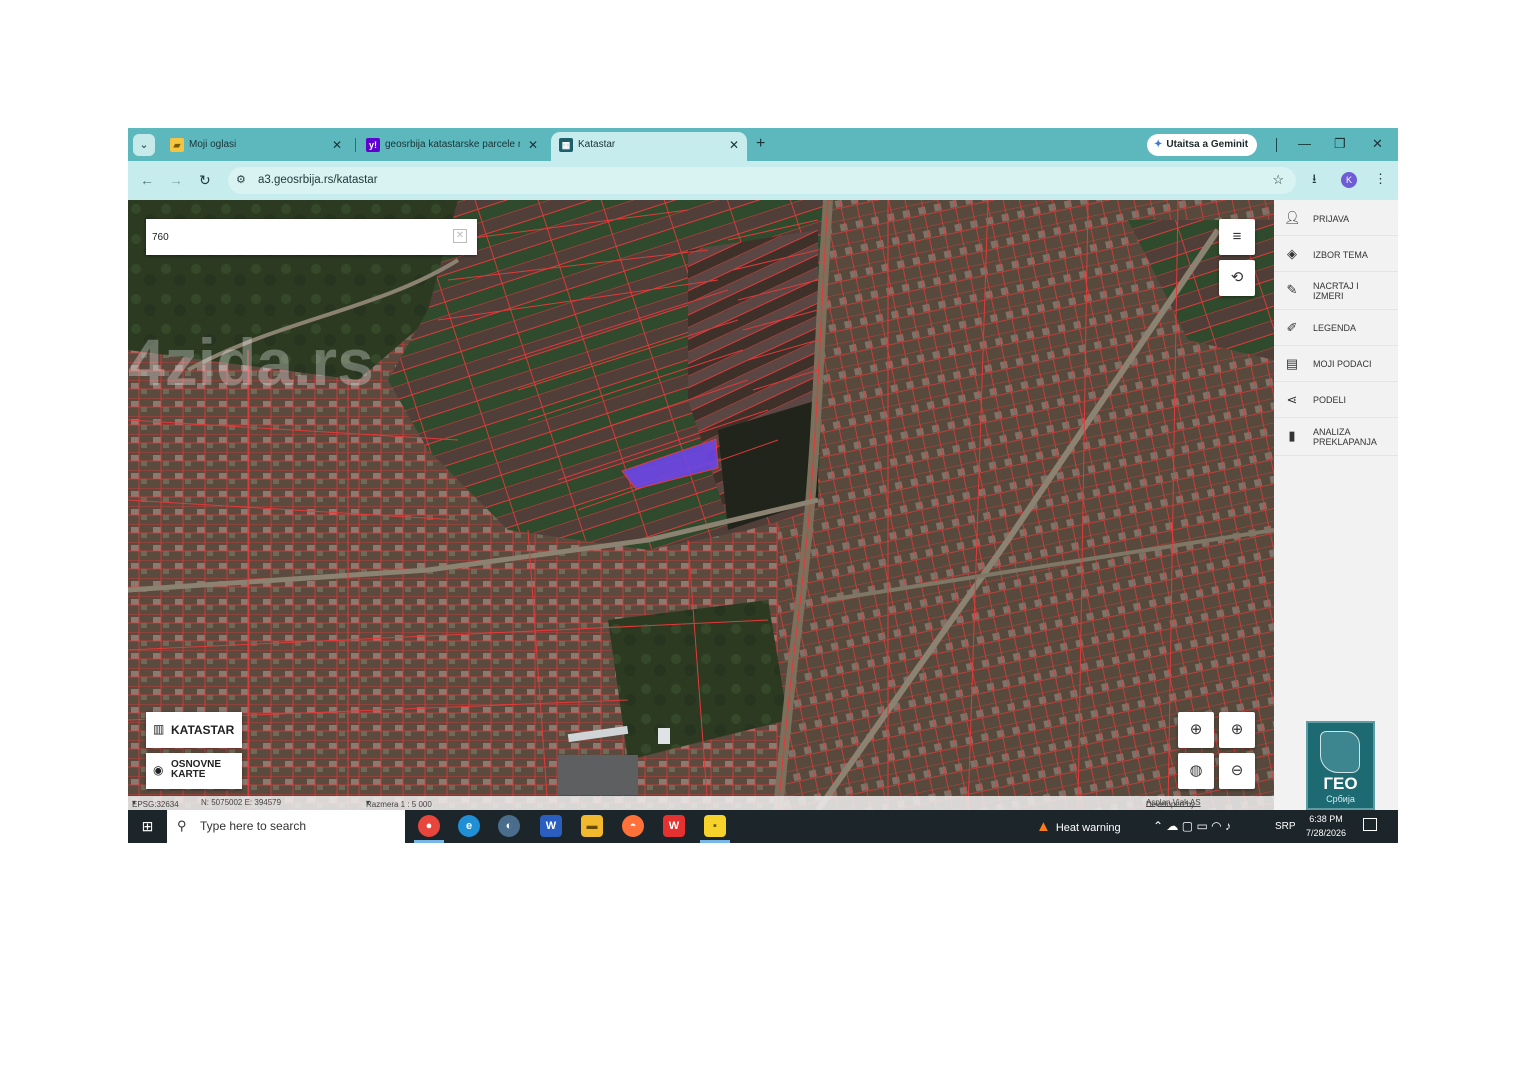  What do you see at coordinates (1377, 144) in the screenshot?
I see `close-window-button: ✕` at bounding box center [1377, 144].